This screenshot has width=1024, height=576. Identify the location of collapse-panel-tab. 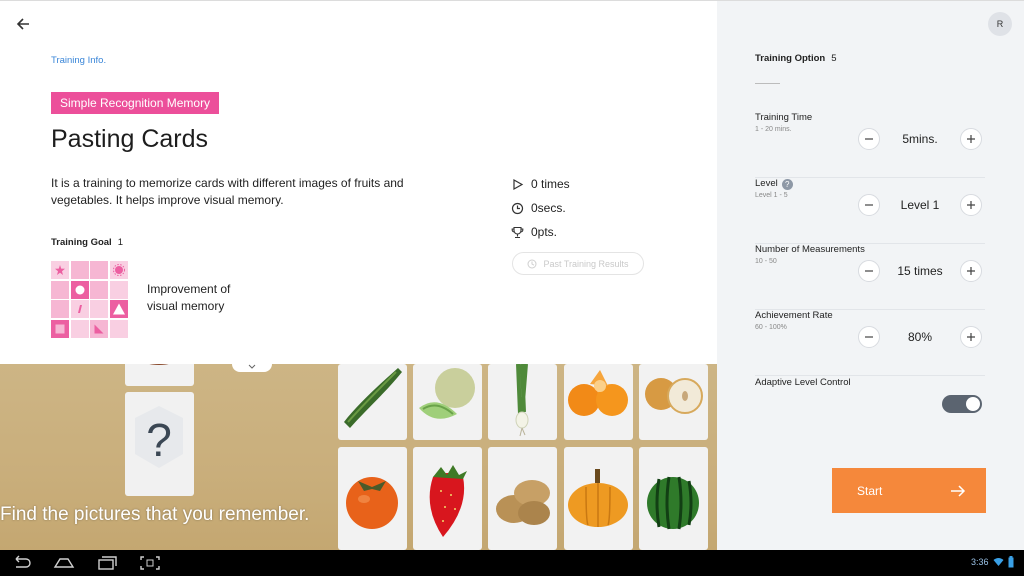
(252, 366).